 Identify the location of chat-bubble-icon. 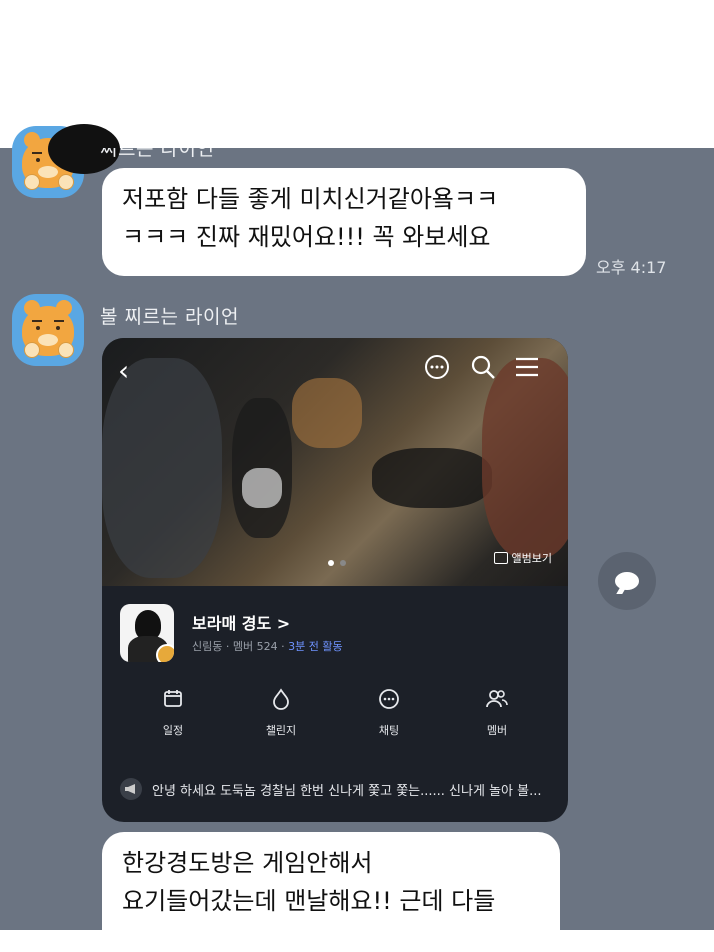
(437, 370).